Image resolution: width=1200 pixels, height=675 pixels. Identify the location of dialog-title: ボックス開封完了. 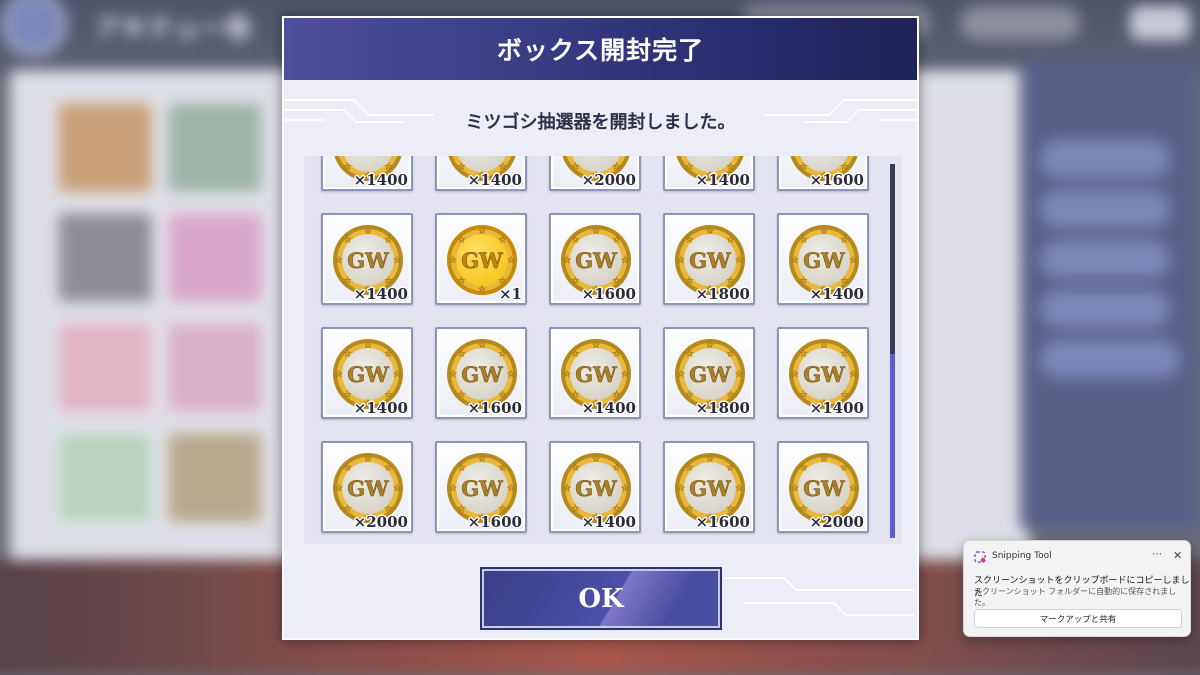
(600, 50).